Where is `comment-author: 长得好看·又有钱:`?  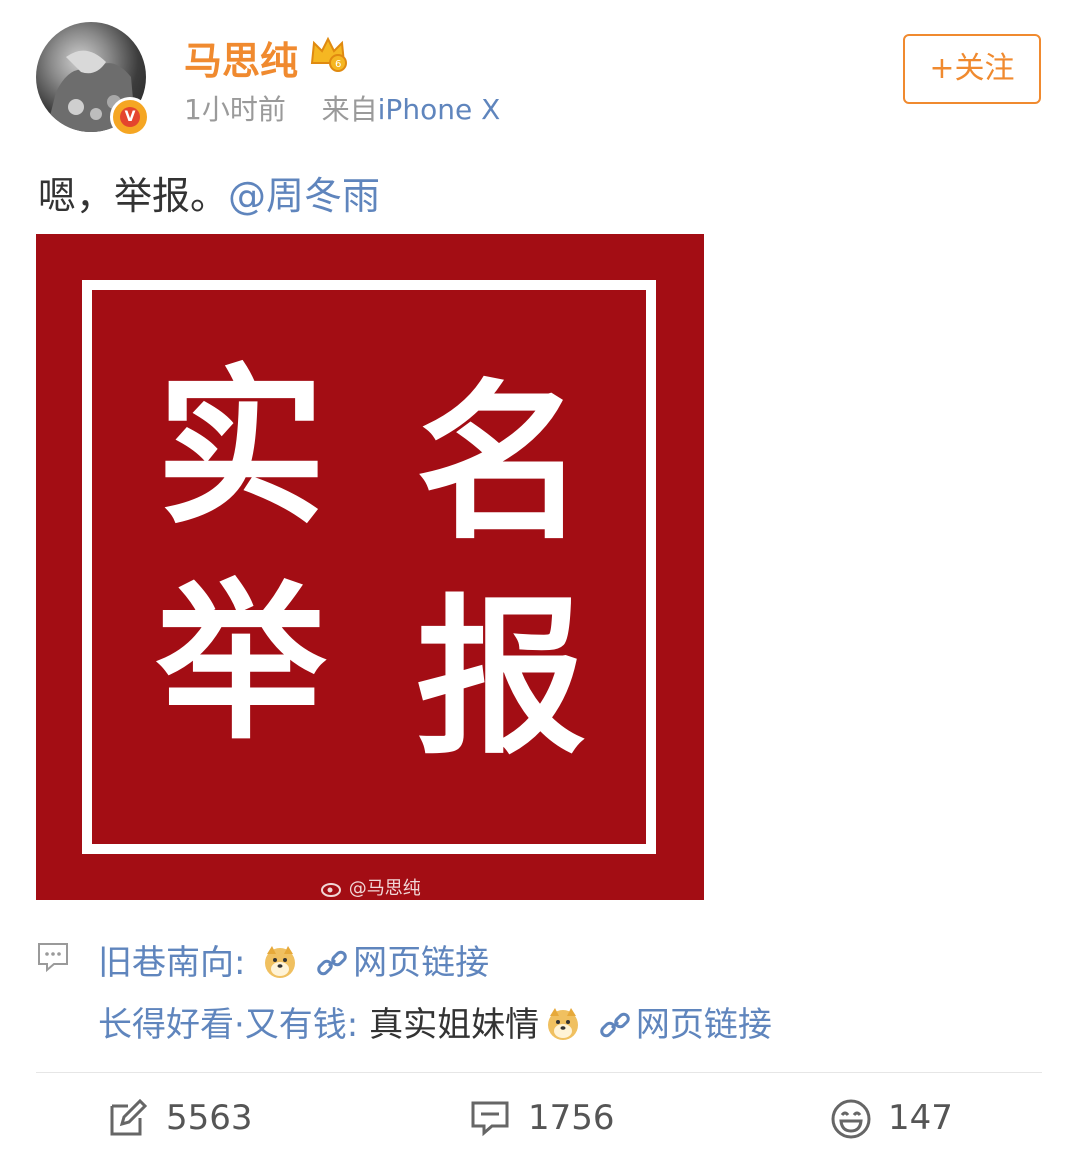
comment-author: 长得好看·又有钱: is located at coordinates (228, 1025).